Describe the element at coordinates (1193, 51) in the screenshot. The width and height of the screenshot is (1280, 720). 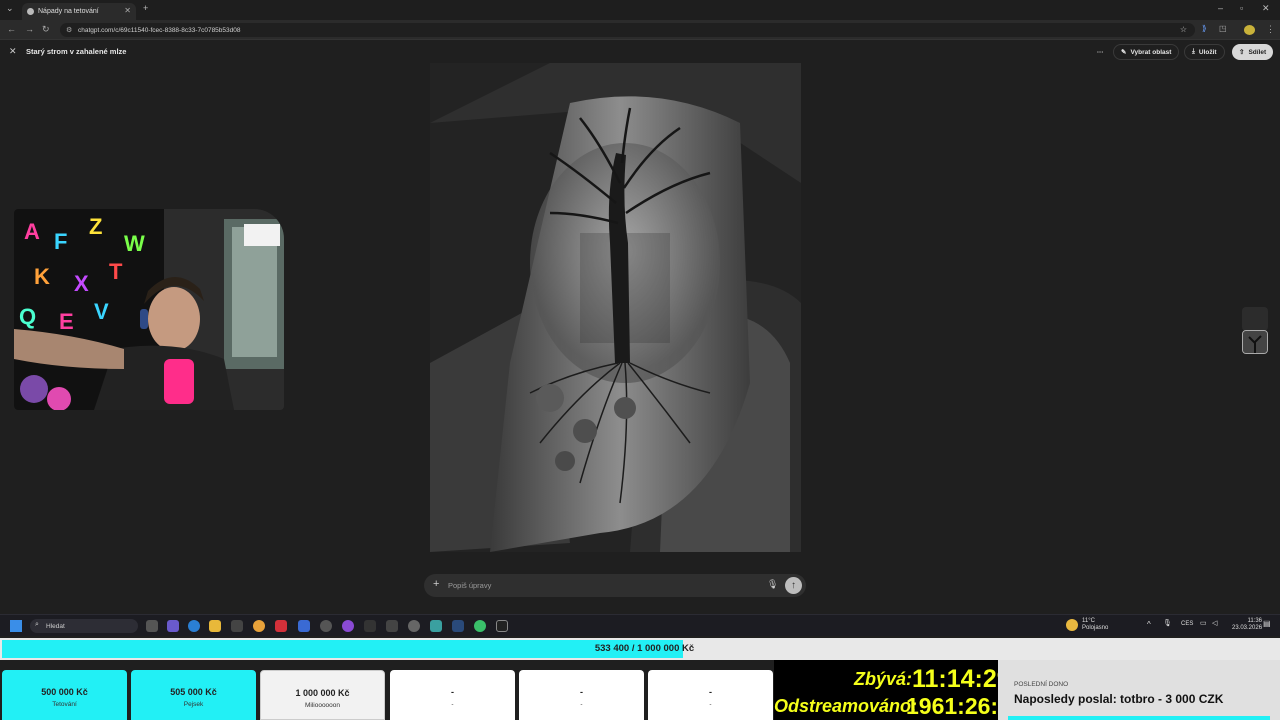
I see `download-icon: ⤓` at that location.